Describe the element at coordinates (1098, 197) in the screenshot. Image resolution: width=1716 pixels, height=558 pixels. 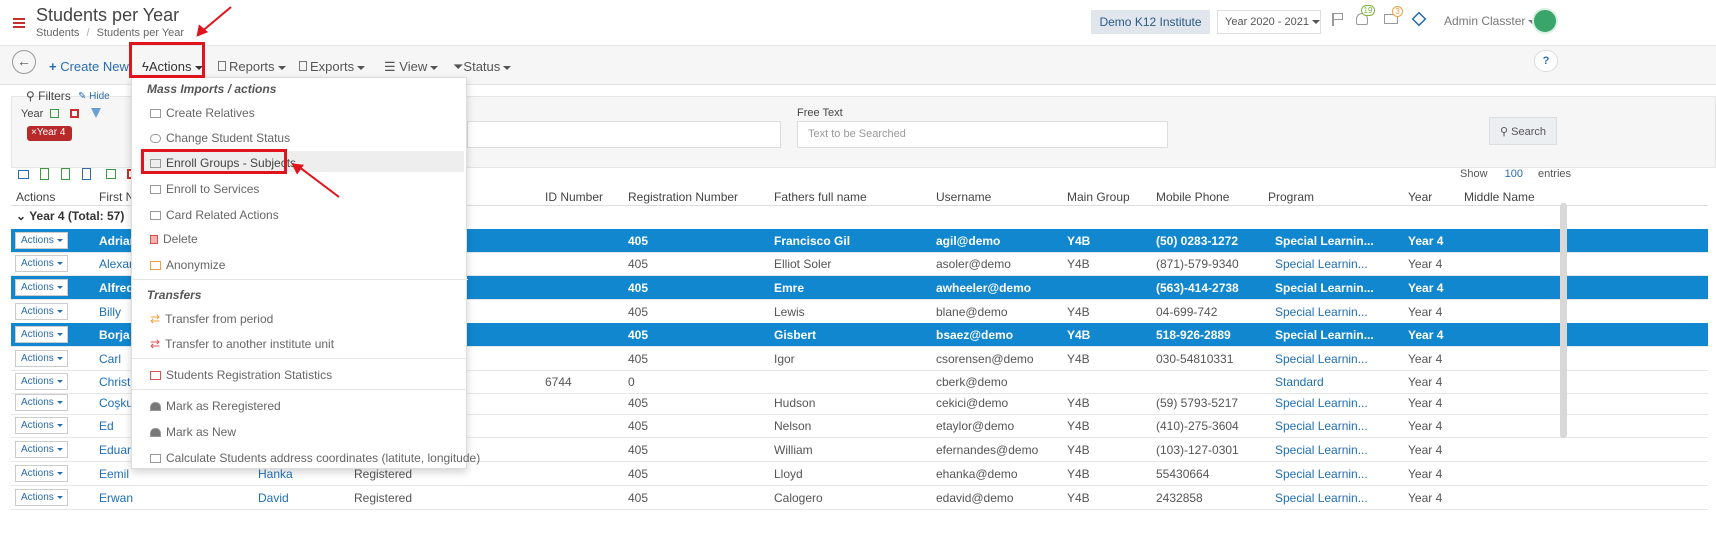
I see `column-header-main-group: Main Group` at that location.